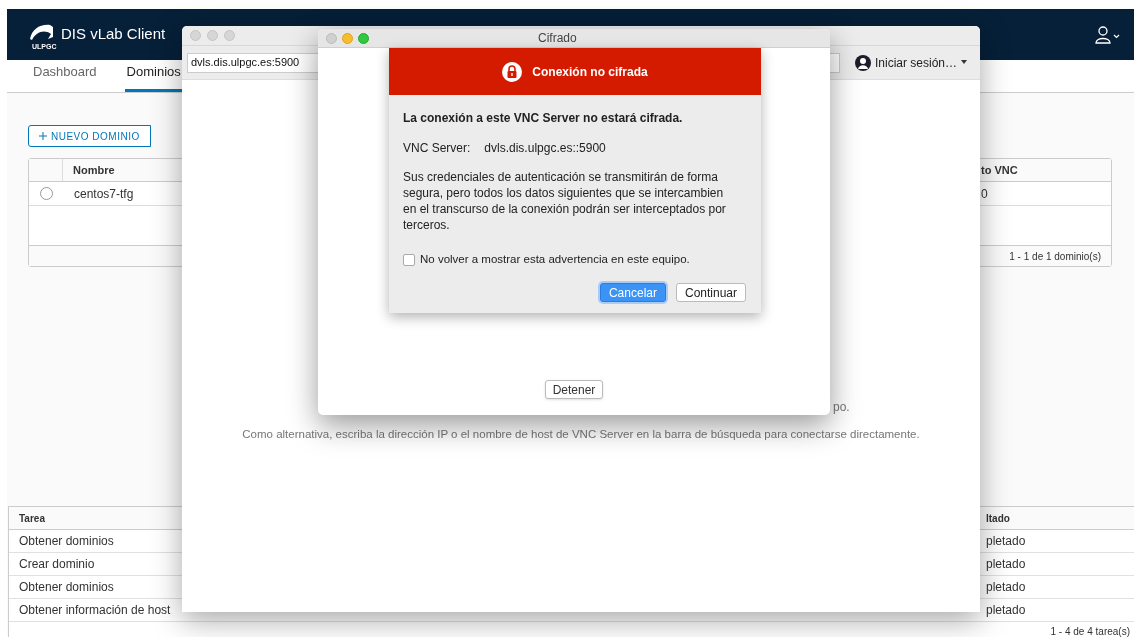  What do you see at coordinates (32, 518) in the screenshot?
I see `column-header: Tarea` at bounding box center [32, 518].